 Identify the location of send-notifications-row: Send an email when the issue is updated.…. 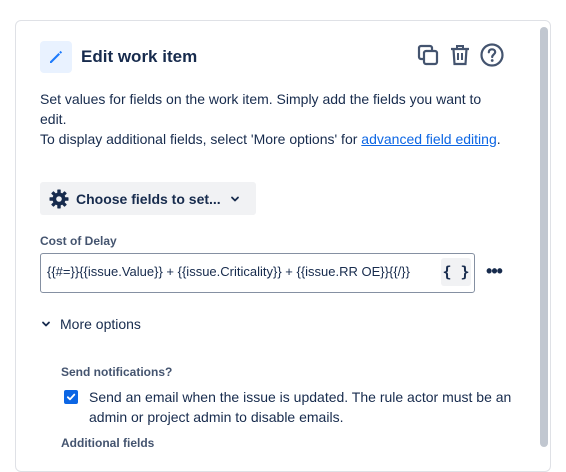
(289, 407).